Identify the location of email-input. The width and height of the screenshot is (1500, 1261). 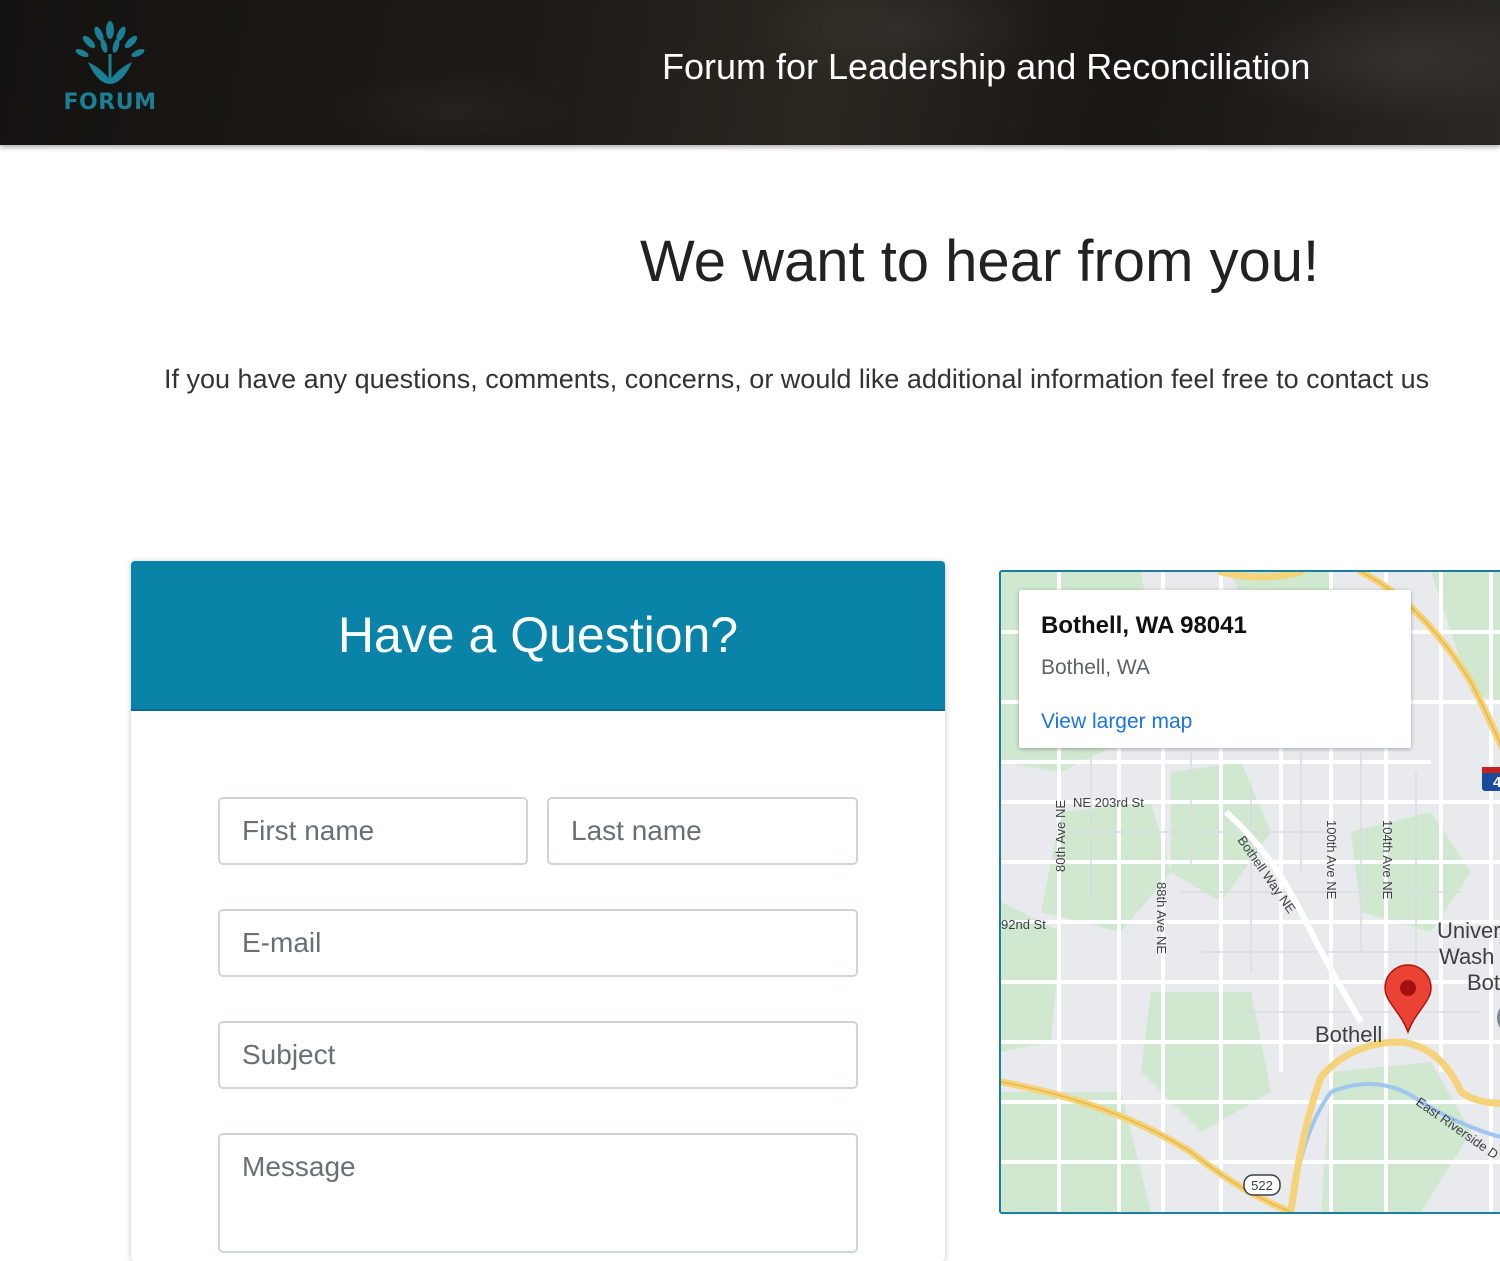
(538, 943).